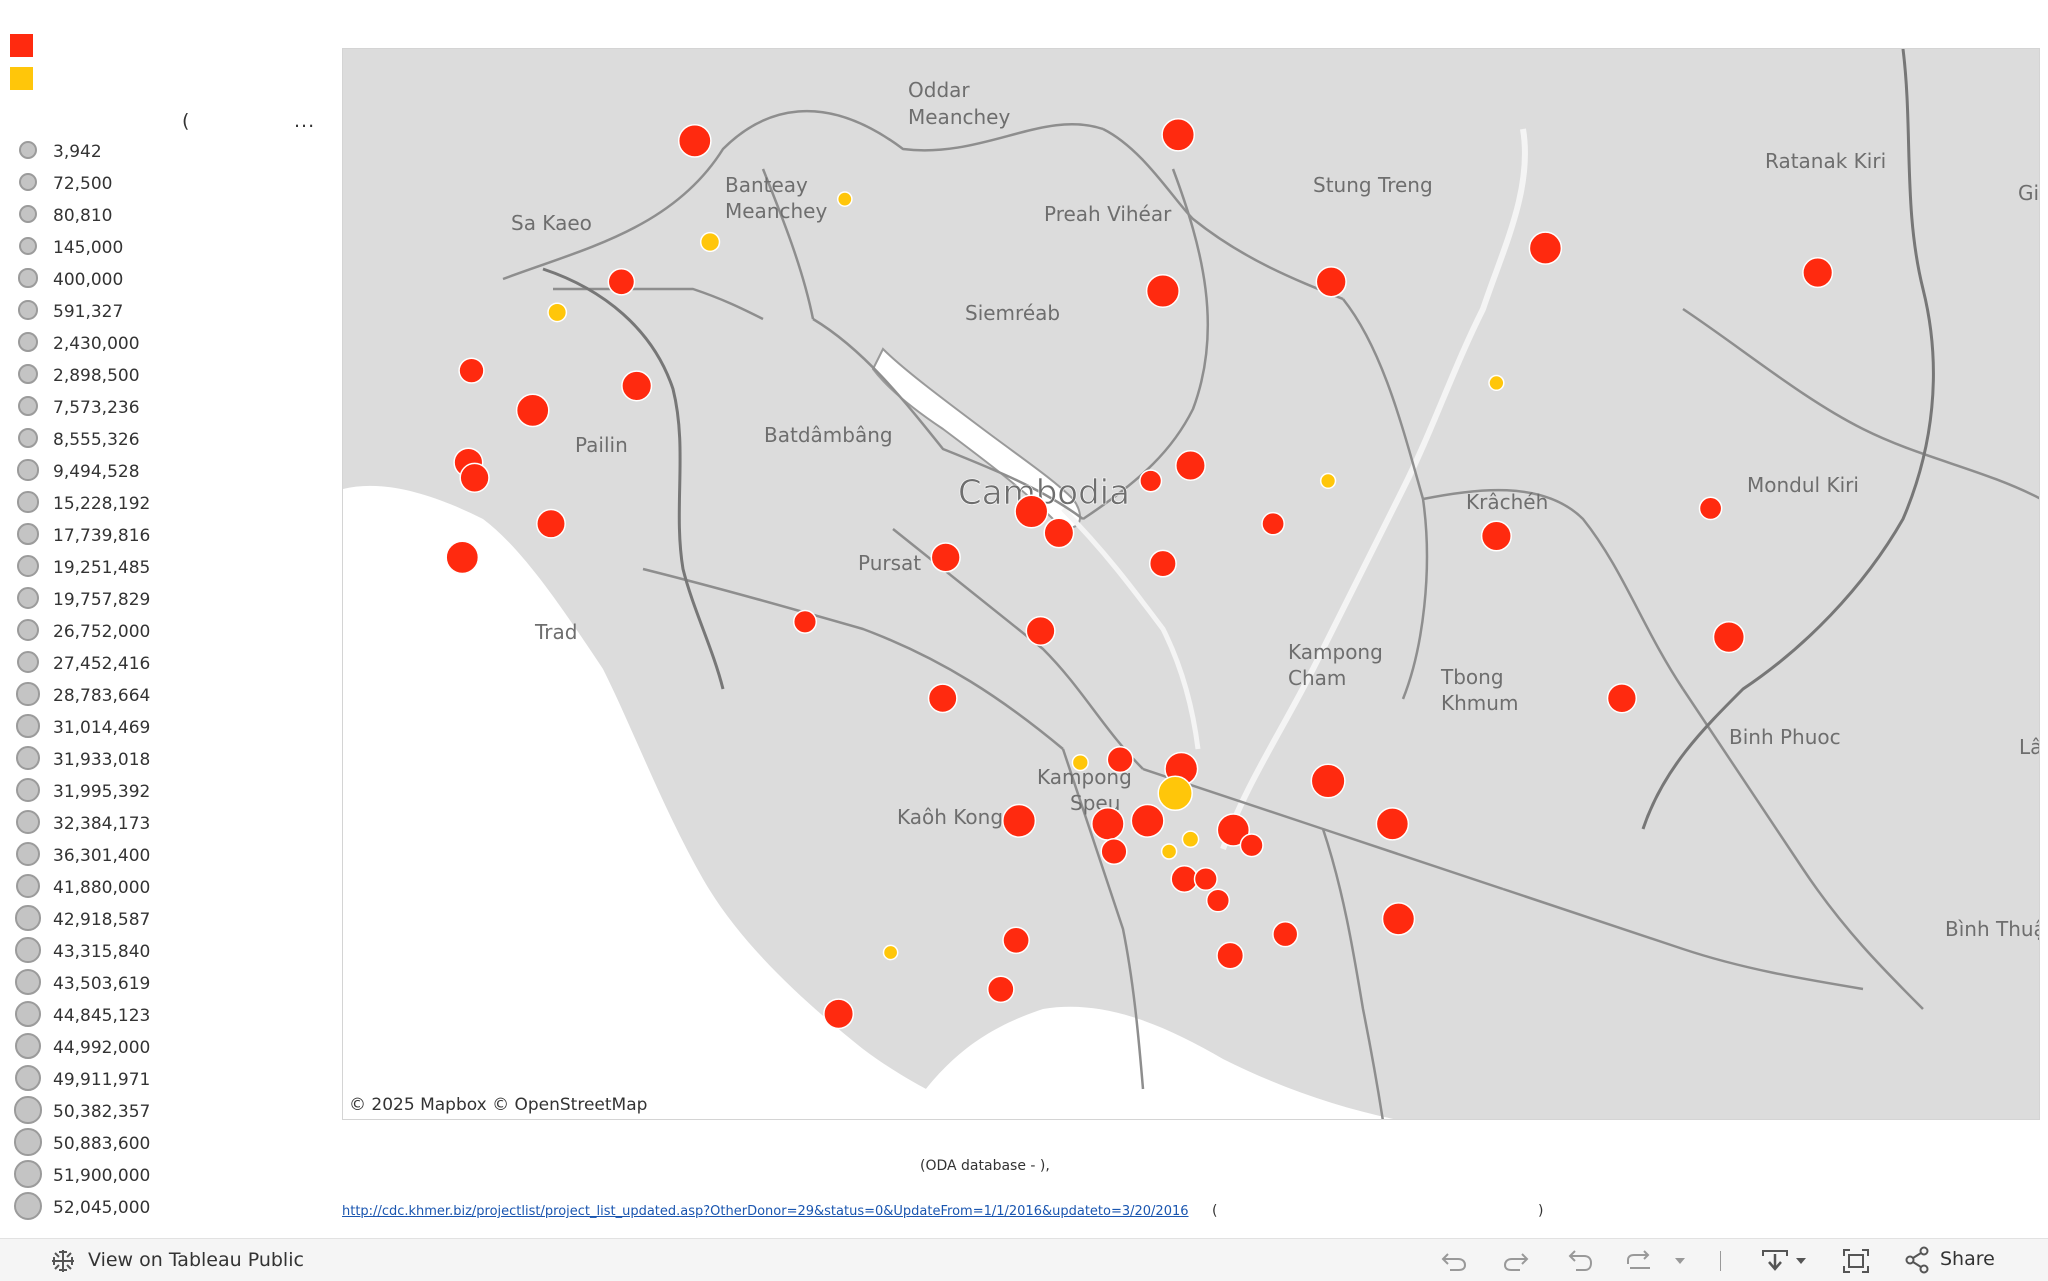  I want to click on size-legend-item: 50,382,357, so click(165, 1112).